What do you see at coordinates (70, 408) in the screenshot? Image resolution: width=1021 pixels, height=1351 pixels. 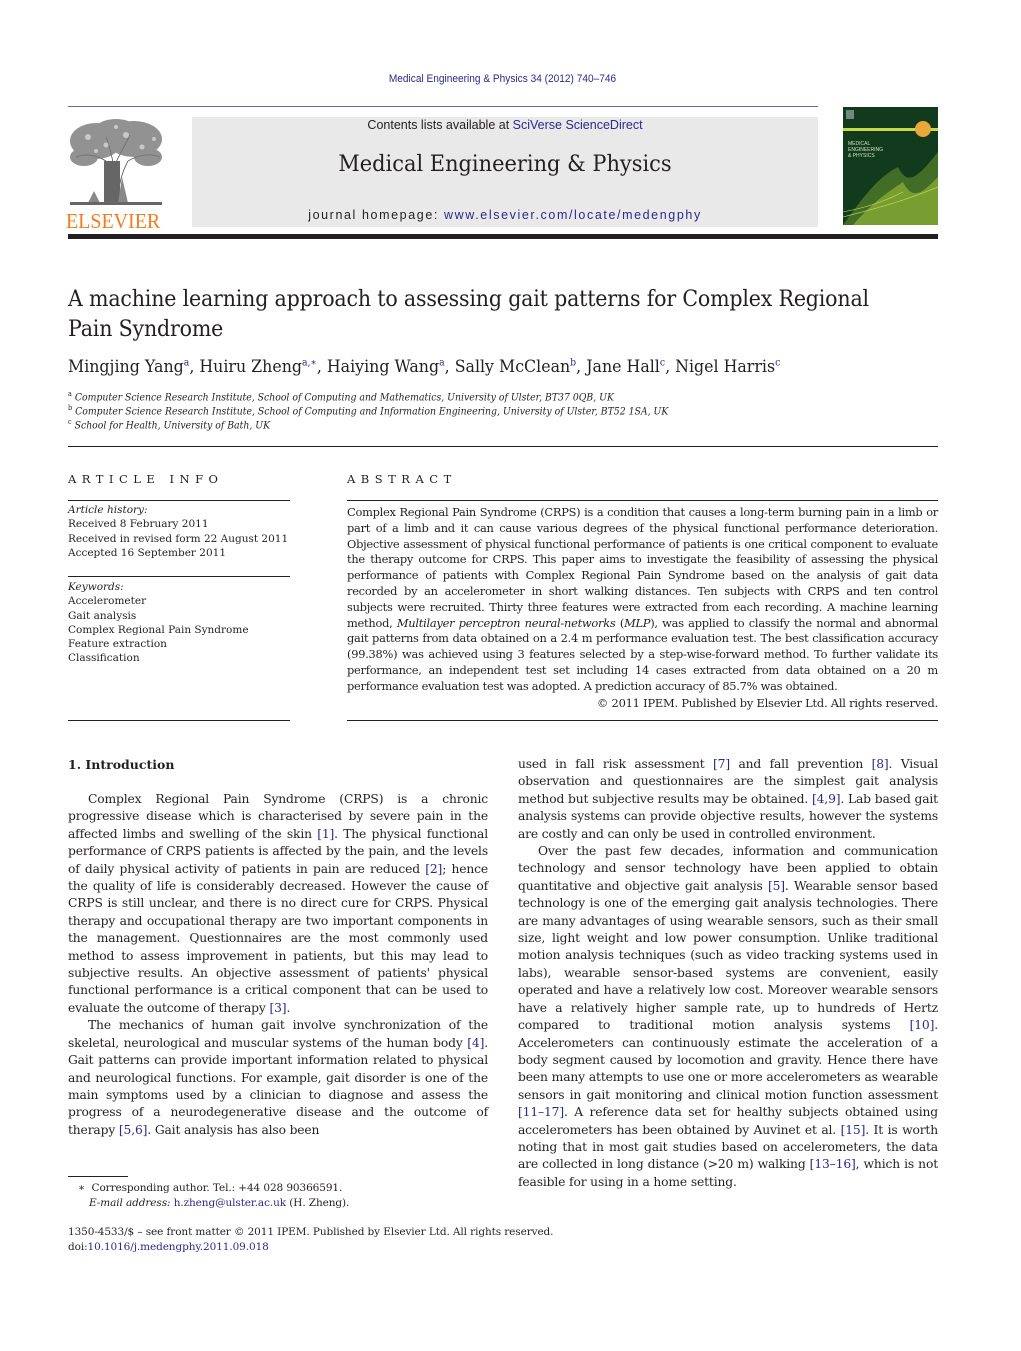 I see `affiliation-mark: b` at bounding box center [70, 408].